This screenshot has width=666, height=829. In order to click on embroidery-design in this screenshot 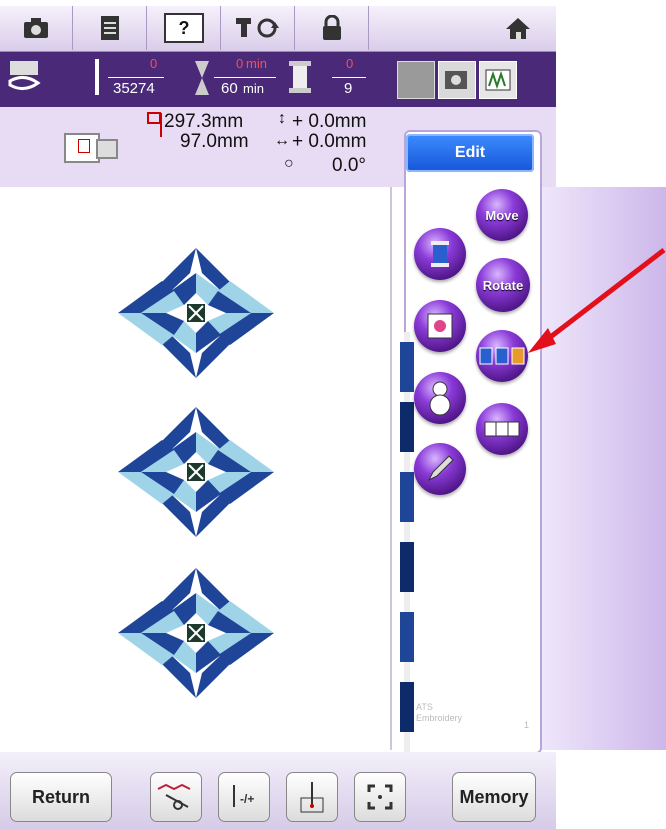, I will do `click(196, 473)`.